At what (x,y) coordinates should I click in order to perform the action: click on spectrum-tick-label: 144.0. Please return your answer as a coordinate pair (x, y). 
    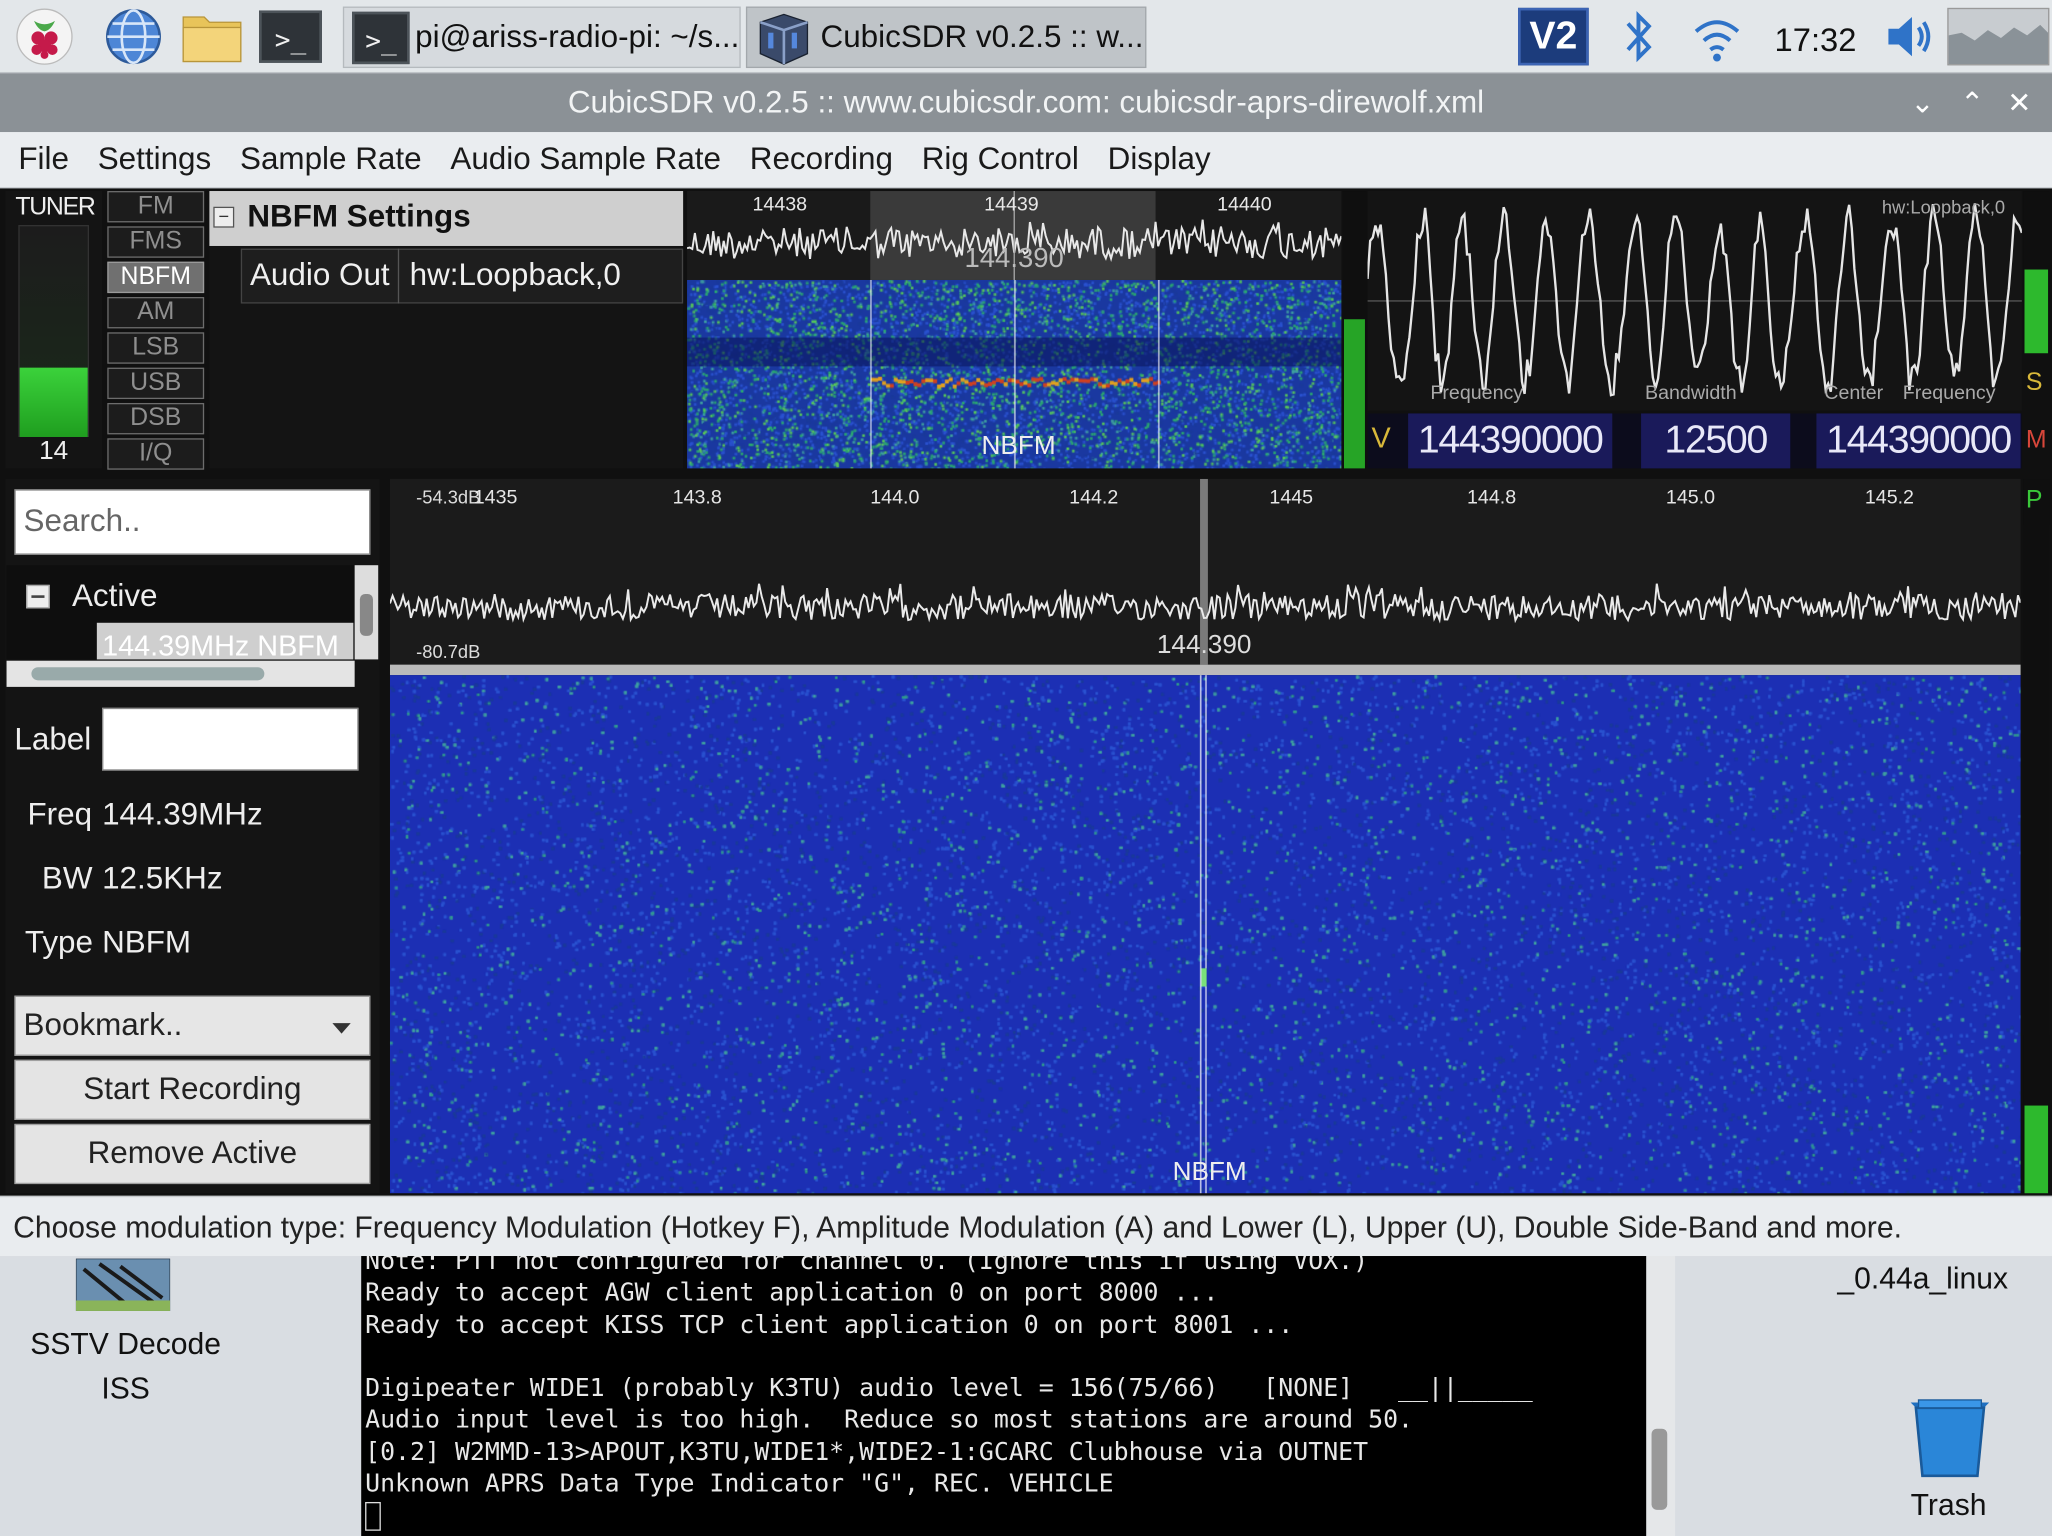
    Looking at the image, I should click on (895, 497).